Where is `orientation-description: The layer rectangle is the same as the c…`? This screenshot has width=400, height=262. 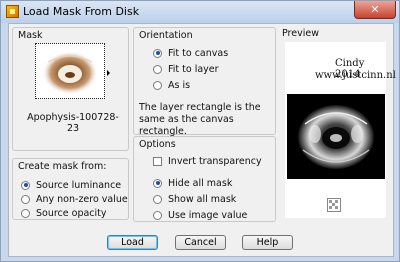
orientation-description: The layer rectangle is the same as the c… is located at coordinates (200, 119).